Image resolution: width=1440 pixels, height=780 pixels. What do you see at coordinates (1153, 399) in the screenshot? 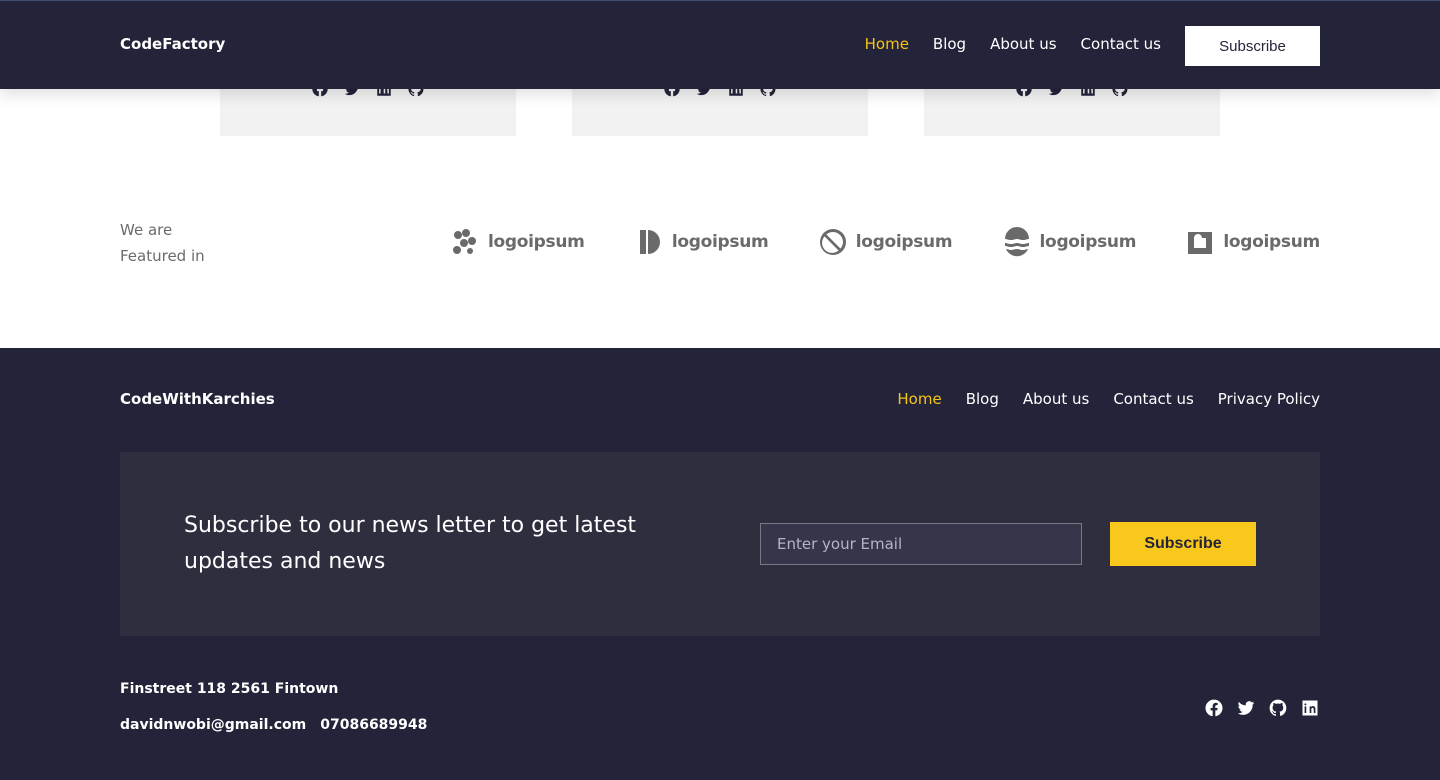
I see `footer-nav-contact: Contact us` at bounding box center [1153, 399].